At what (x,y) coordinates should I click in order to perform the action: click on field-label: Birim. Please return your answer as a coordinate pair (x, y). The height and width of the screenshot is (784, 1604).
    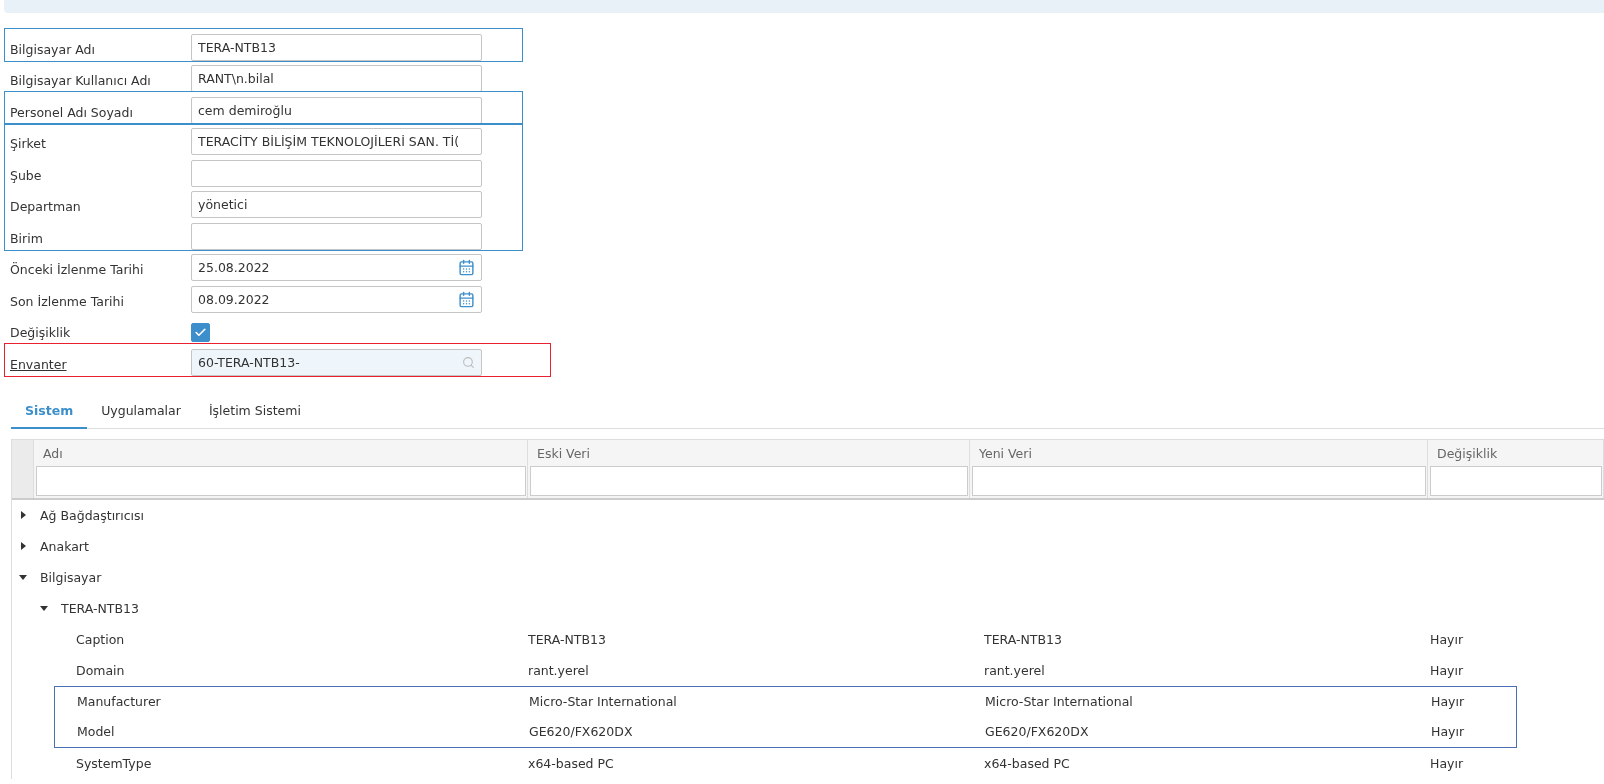
    Looking at the image, I should click on (27, 239).